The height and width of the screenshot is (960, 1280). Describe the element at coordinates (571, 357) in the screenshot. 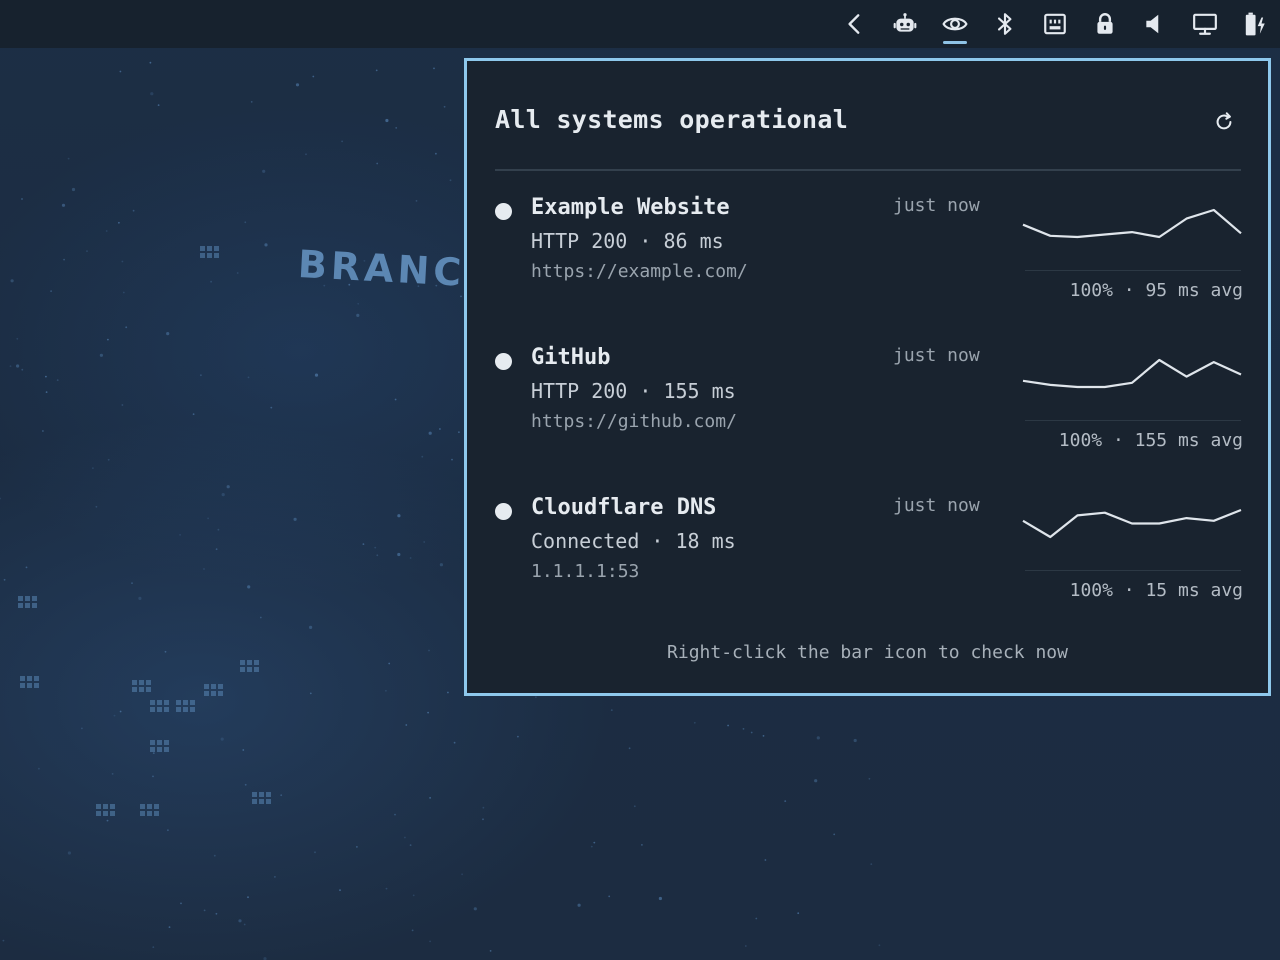

I see `service-name: GitHub` at that location.